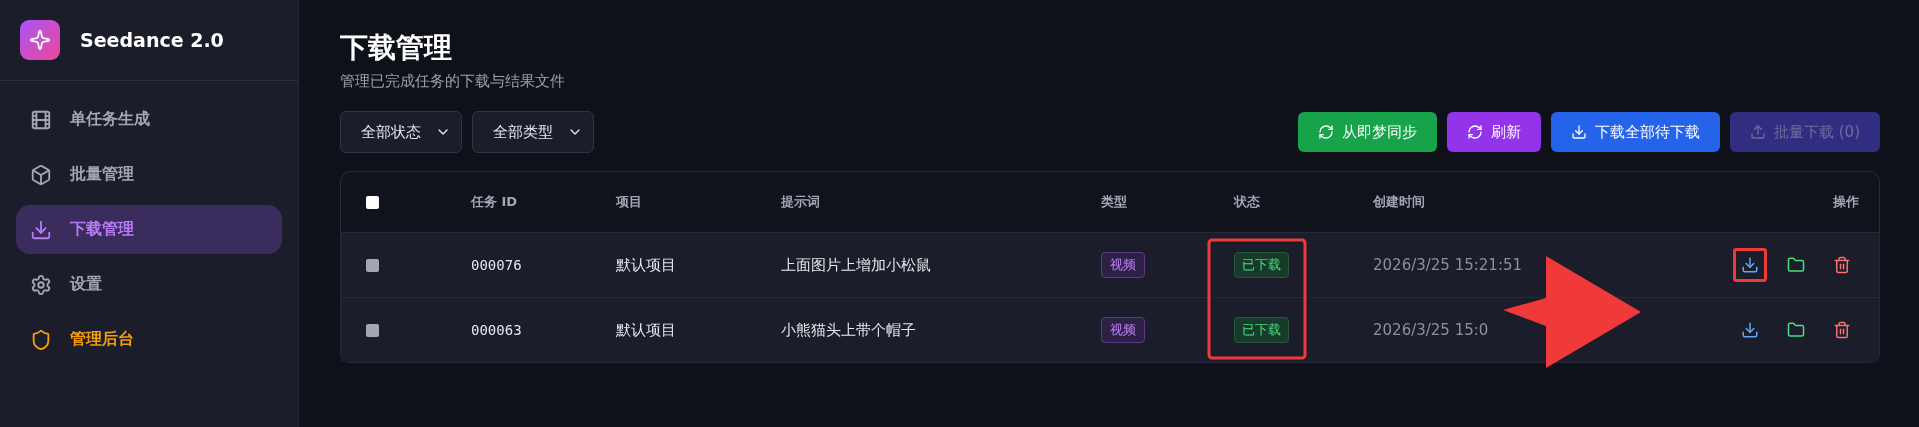 The image size is (1919, 427). Describe the element at coordinates (1247, 202) in the screenshot. I see `column-header: 状态` at that location.